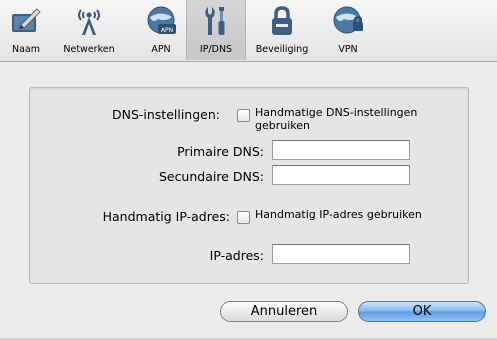 The image size is (497, 340). What do you see at coordinates (26, 20) in the screenshot?
I see `pen-card-icon` at bounding box center [26, 20].